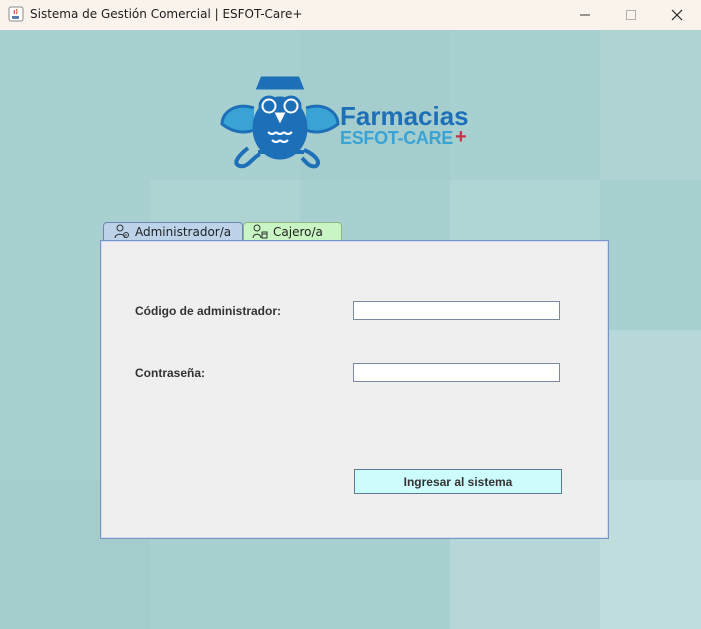 Image resolution: width=701 pixels, height=629 pixels. I want to click on admin-user-icon, so click(121, 231).